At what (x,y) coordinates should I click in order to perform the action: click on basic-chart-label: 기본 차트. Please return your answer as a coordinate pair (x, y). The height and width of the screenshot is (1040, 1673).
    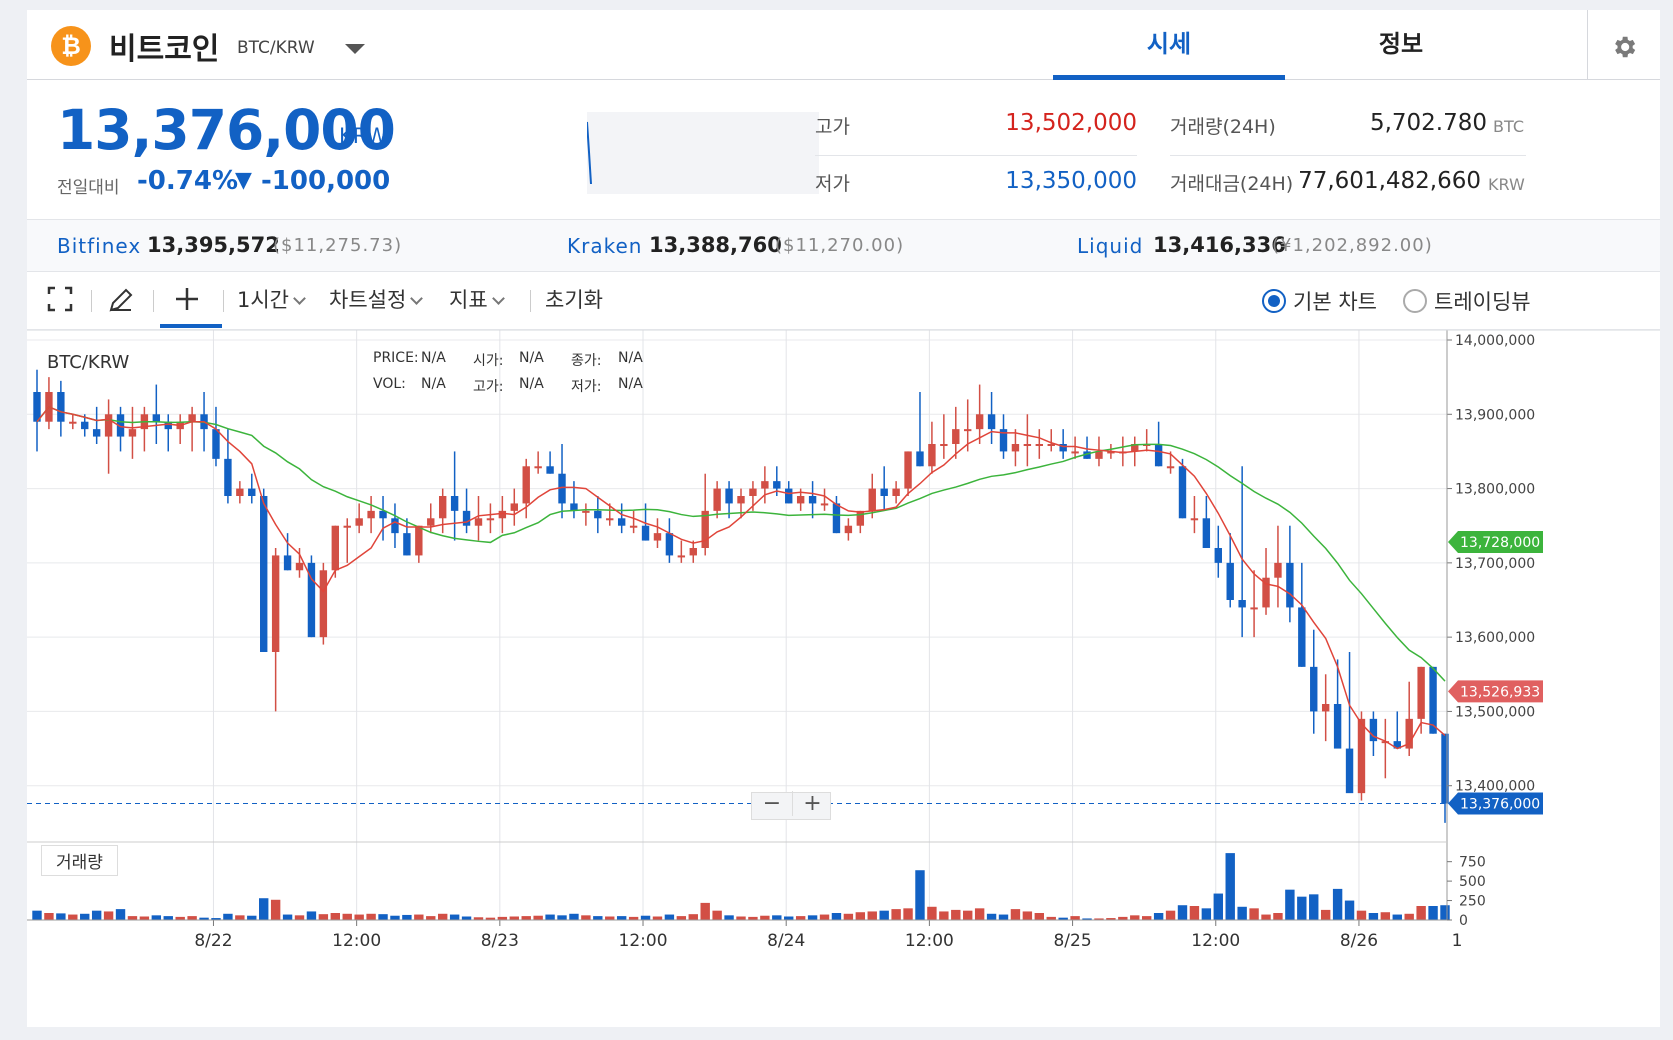
    Looking at the image, I should click on (1335, 301).